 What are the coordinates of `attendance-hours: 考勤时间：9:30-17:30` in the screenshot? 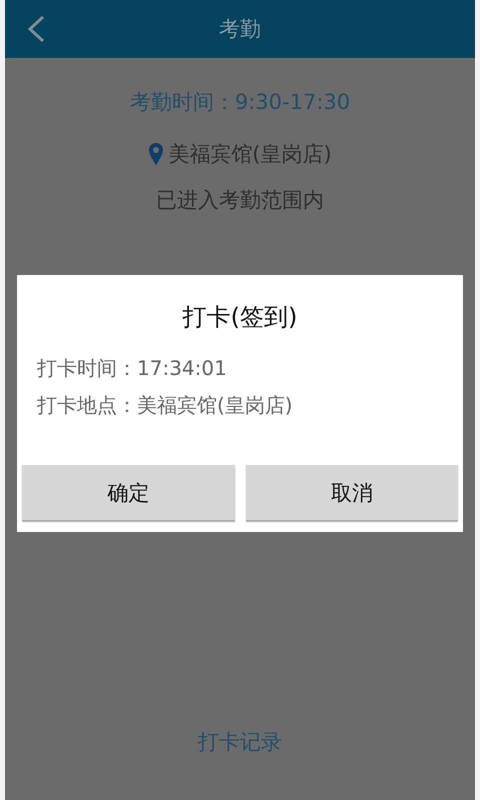 It's located at (240, 102).